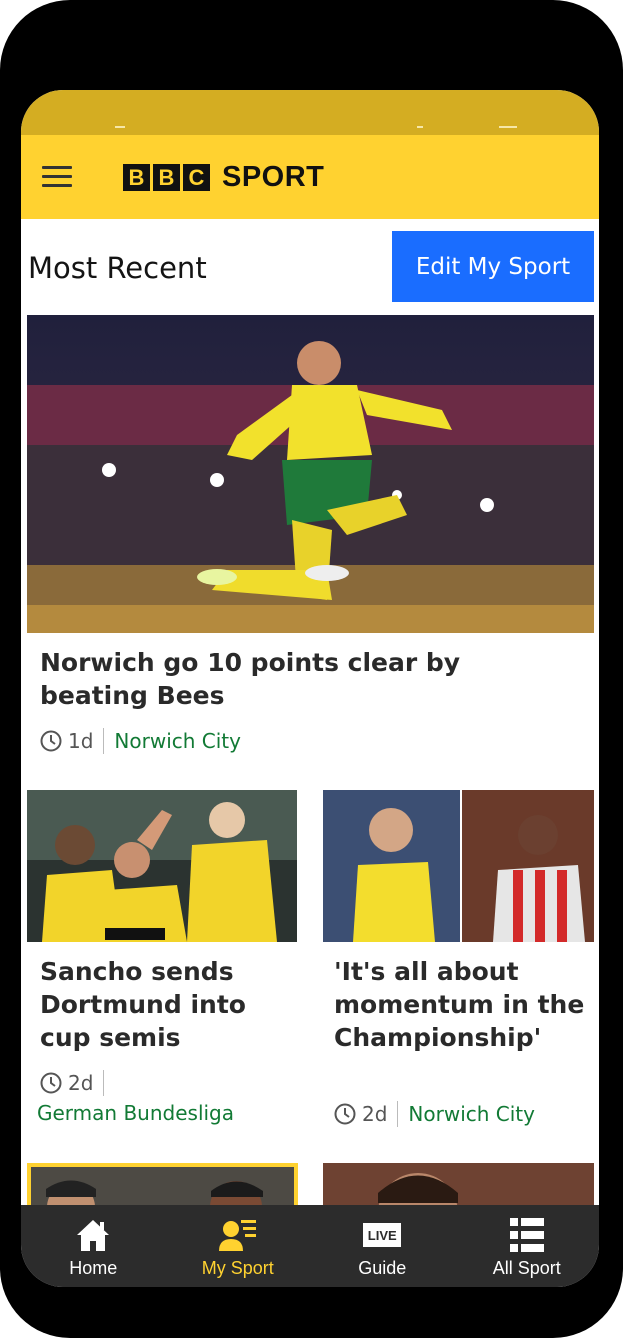 The width and height of the screenshot is (623, 1338). I want to click on edit-my-sport-button: Edit My Sport, so click(493, 266).